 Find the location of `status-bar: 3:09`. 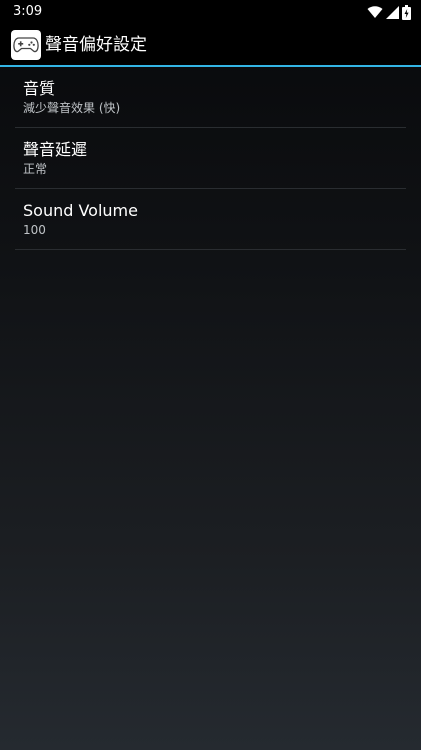

status-bar: 3:09 is located at coordinates (210, 12).